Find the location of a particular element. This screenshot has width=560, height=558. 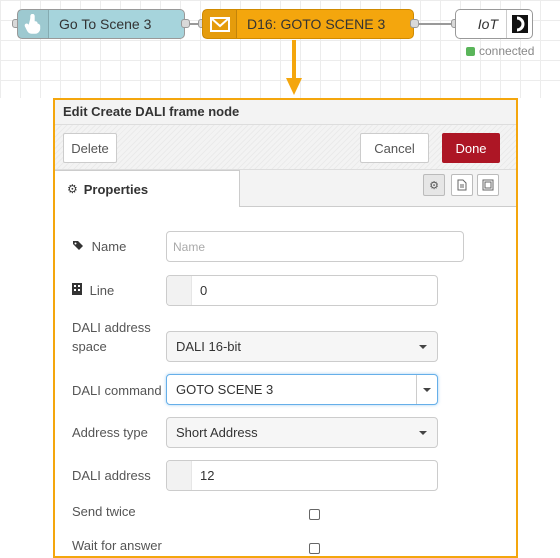

name-input: Name is located at coordinates (315, 246).